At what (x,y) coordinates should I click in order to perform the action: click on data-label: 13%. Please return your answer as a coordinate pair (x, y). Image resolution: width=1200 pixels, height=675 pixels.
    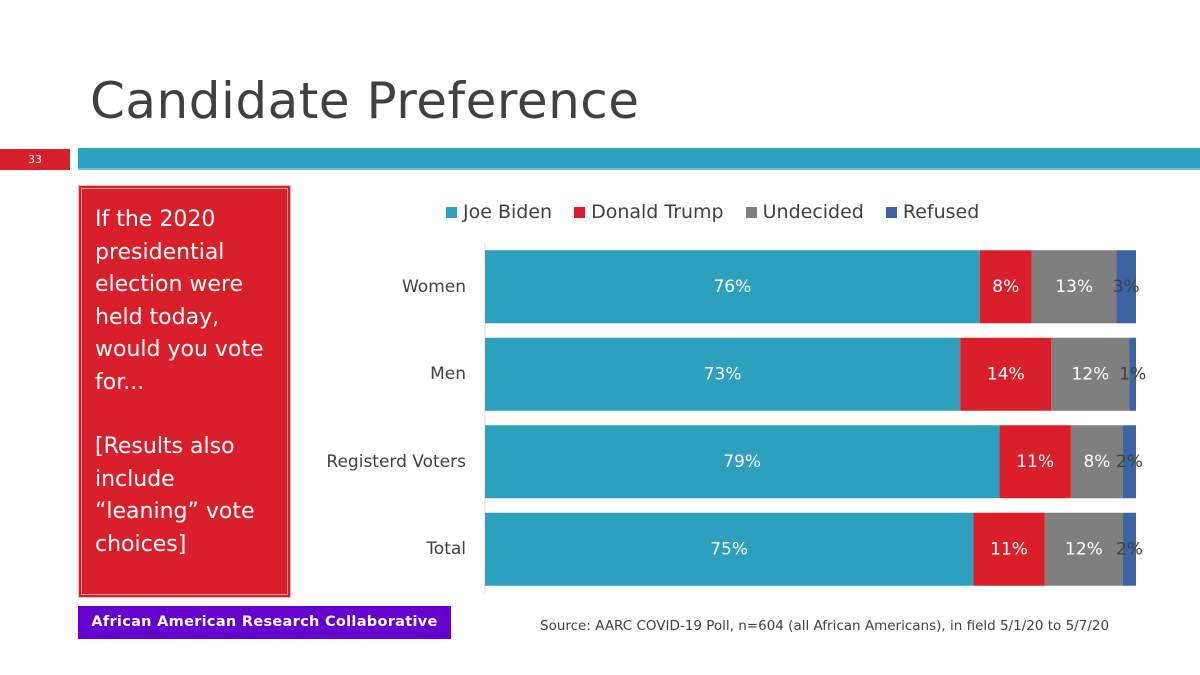
    Looking at the image, I should click on (1074, 287).